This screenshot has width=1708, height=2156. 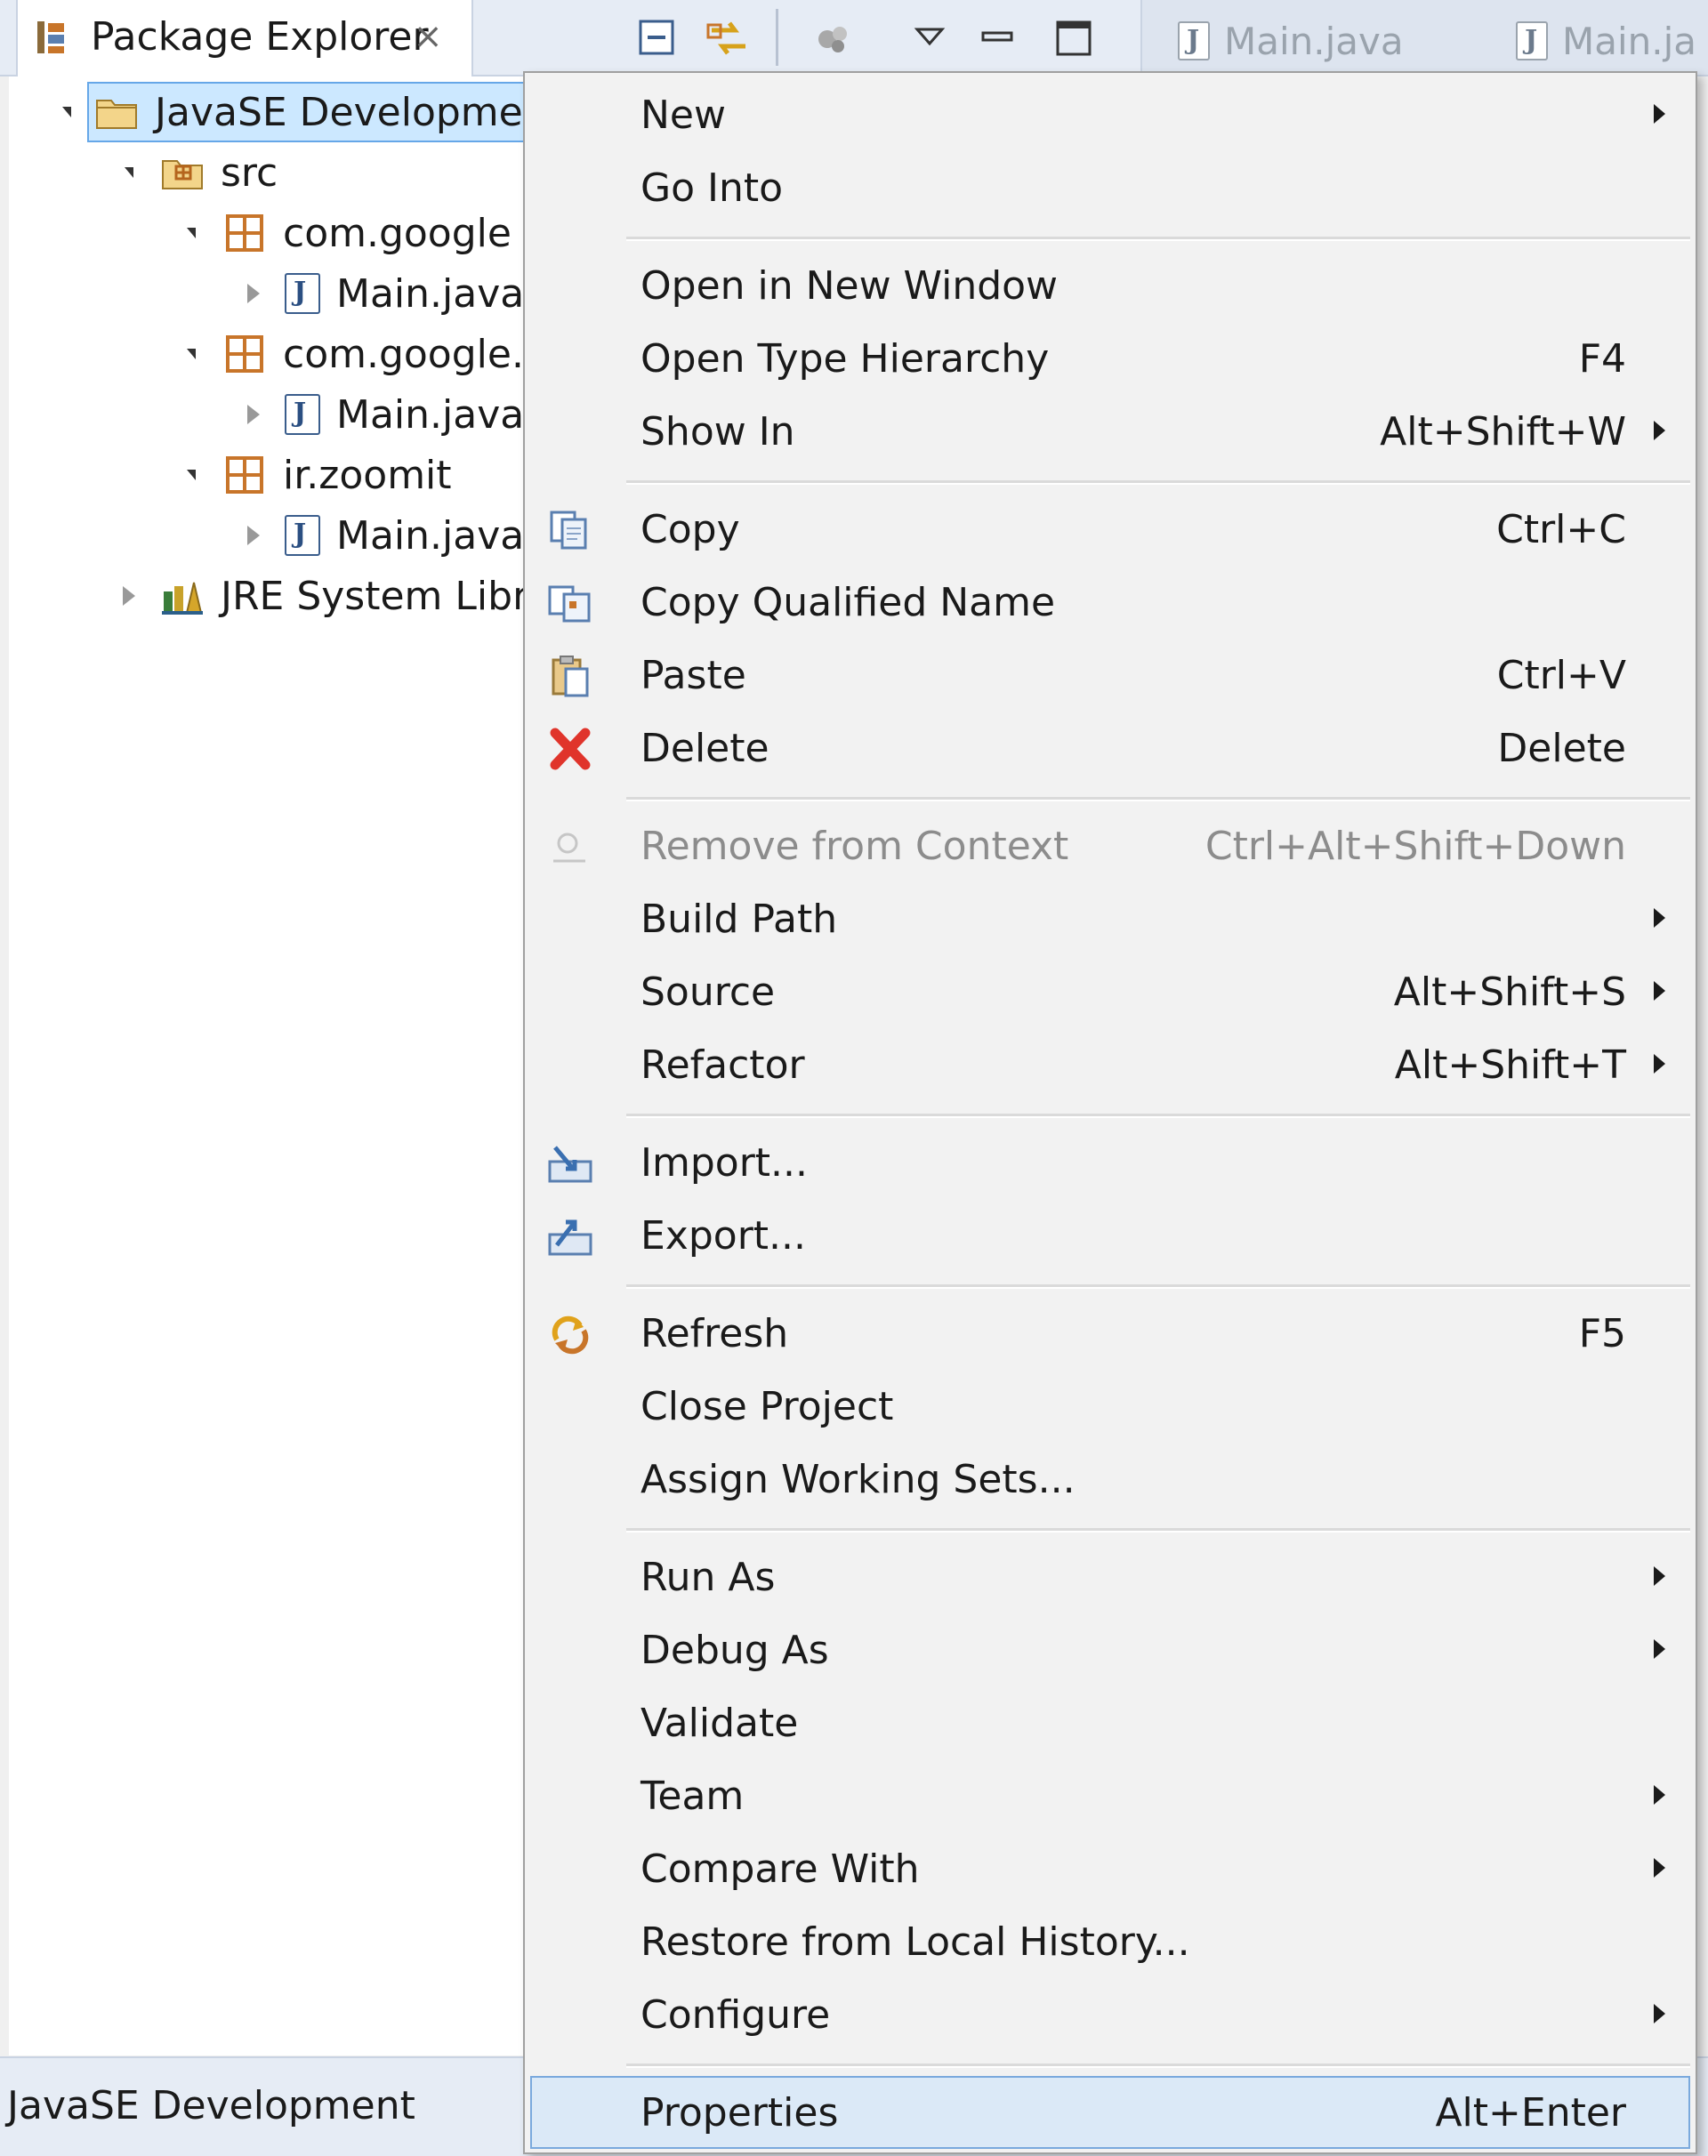 What do you see at coordinates (1110, 432) in the screenshot?
I see `menu-item-show-in: Show In Alt+Shift+W` at bounding box center [1110, 432].